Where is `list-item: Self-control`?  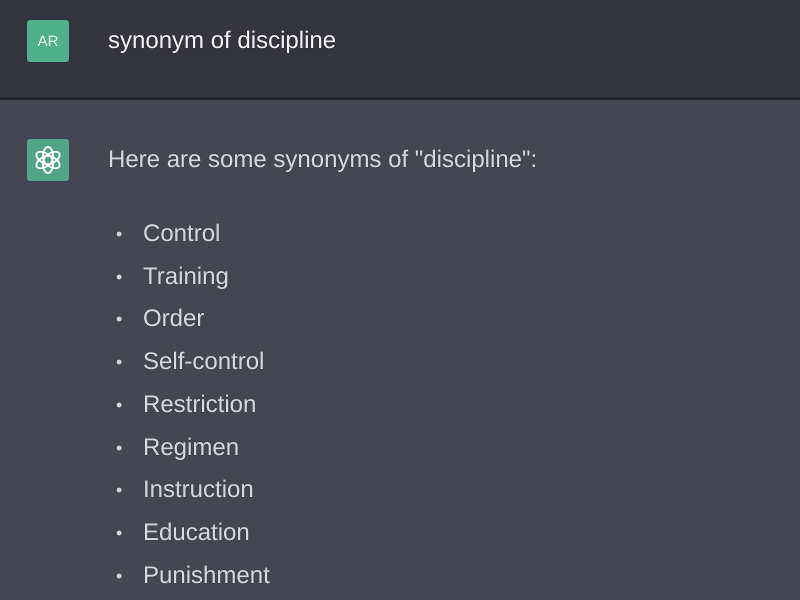
list-item: Self-control is located at coordinates (203, 362).